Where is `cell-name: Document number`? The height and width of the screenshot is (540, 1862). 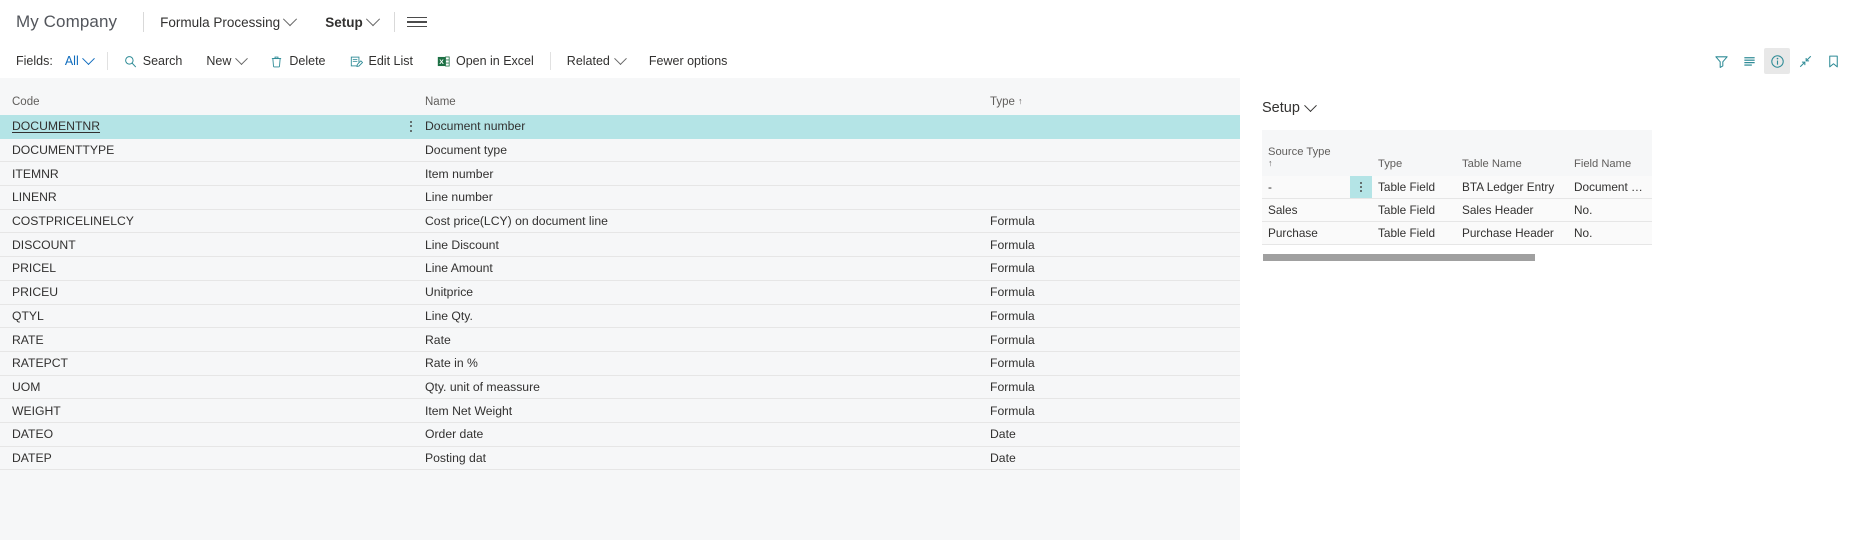 cell-name: Document number is located at coordinates (707, 127).